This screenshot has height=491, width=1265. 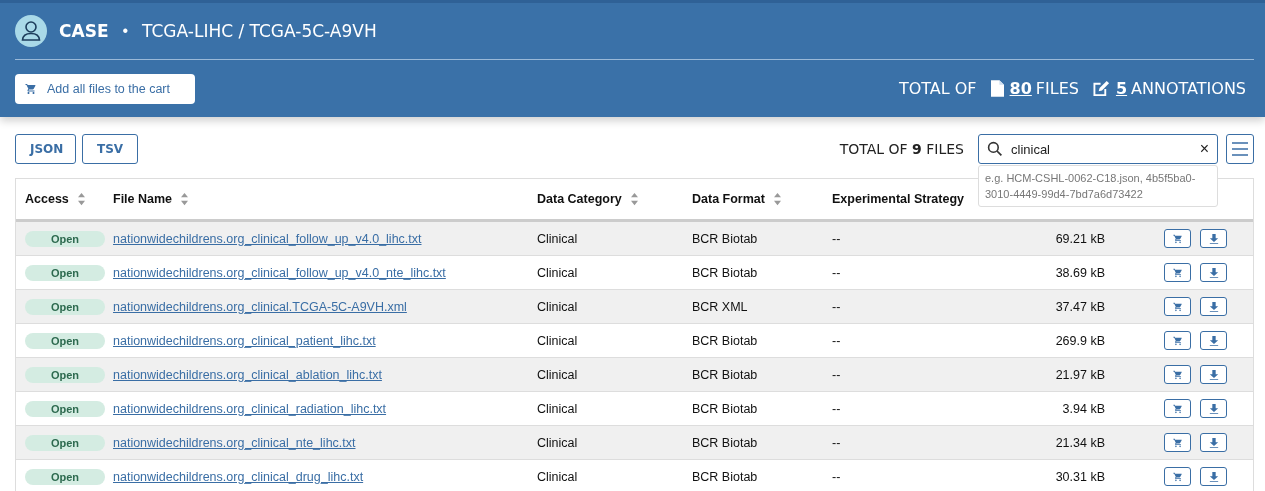 What do you see at coordinates (1098, 149) in the screenshot?
I see `search-field: clinical ×` at bounding box center [1098, 149].